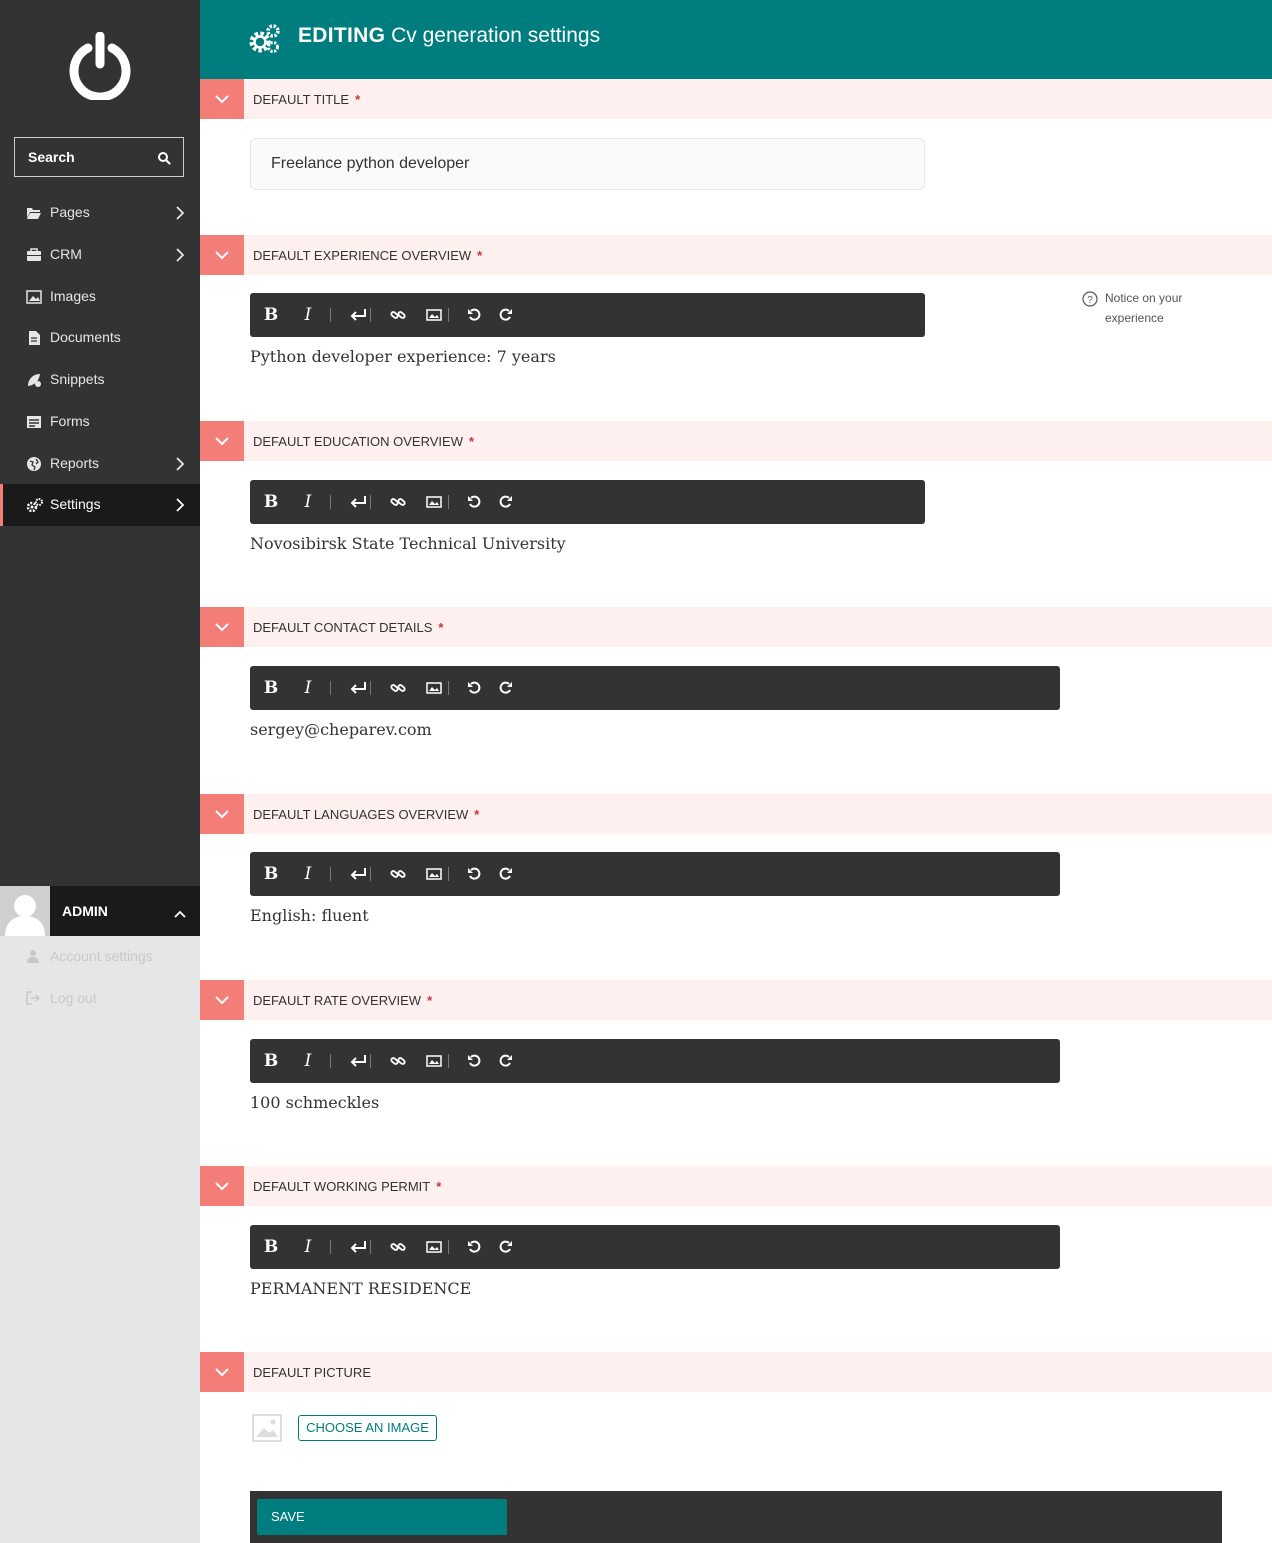 The image size is (1272, 1543). Describe the element at coordinates (403, 356) in the screenshot. I see `experience-editor: Python developer experience: 7 years` at that location.